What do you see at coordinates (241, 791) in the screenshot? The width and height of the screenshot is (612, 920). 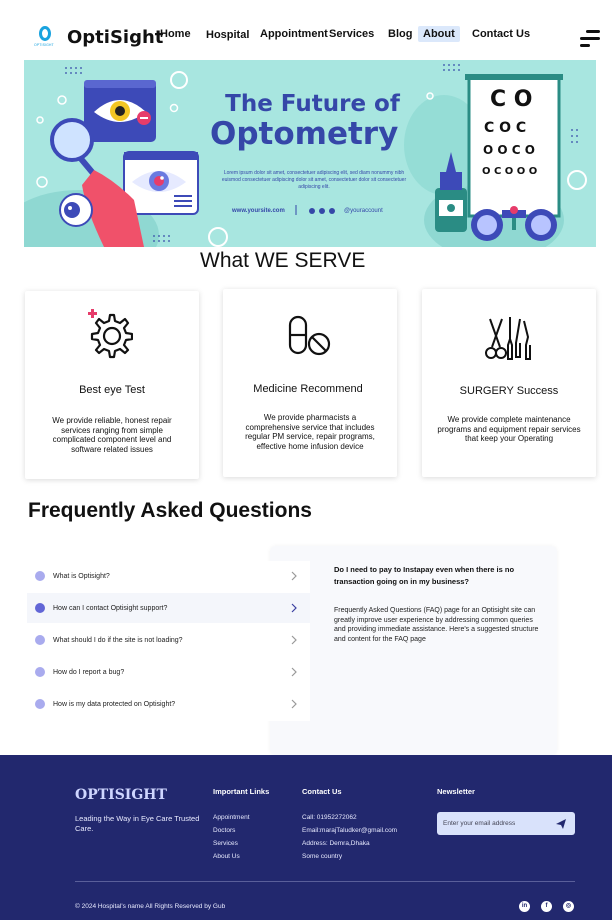 I see `footer-links-heading: Important Links` at bounding box center [241, 791].